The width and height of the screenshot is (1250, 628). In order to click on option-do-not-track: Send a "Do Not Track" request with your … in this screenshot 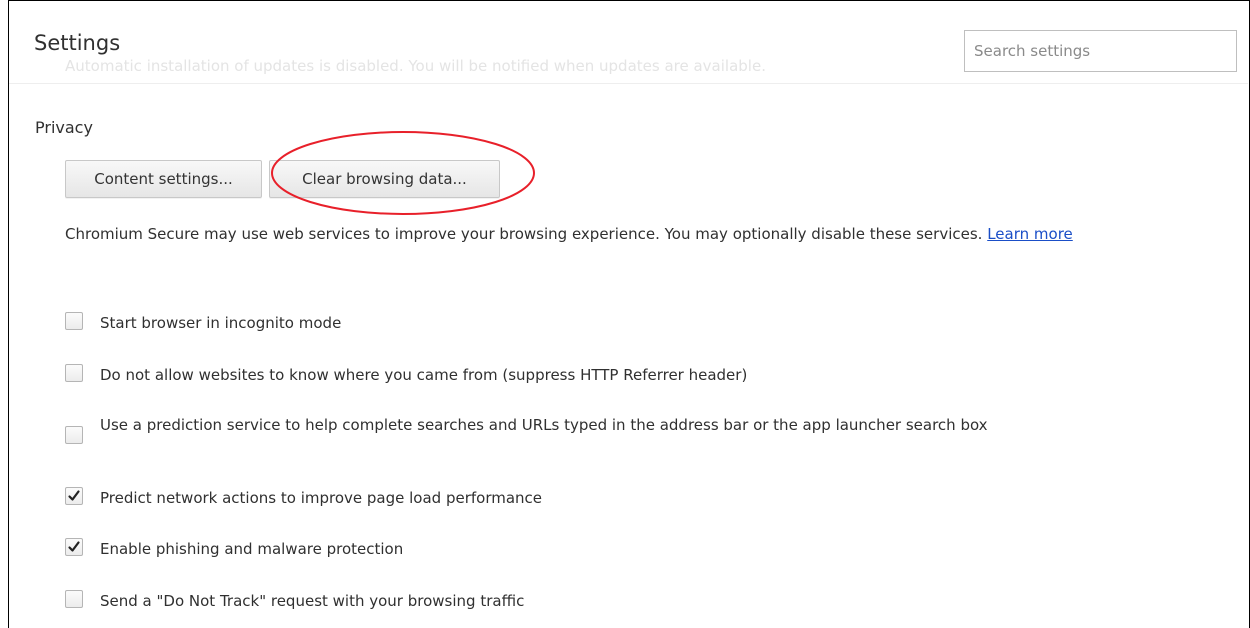, I will do `click(562, 601)`.